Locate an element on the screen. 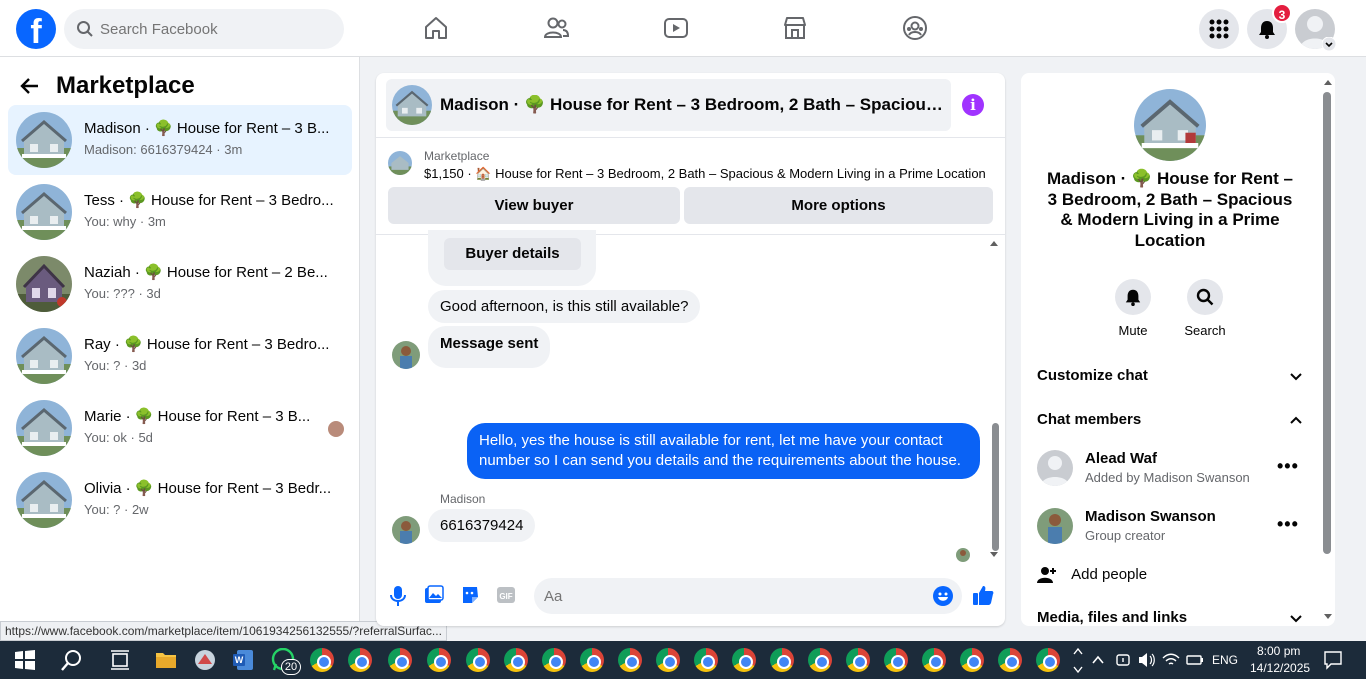  message-composer: GIF is located at coordinates (690, 596).